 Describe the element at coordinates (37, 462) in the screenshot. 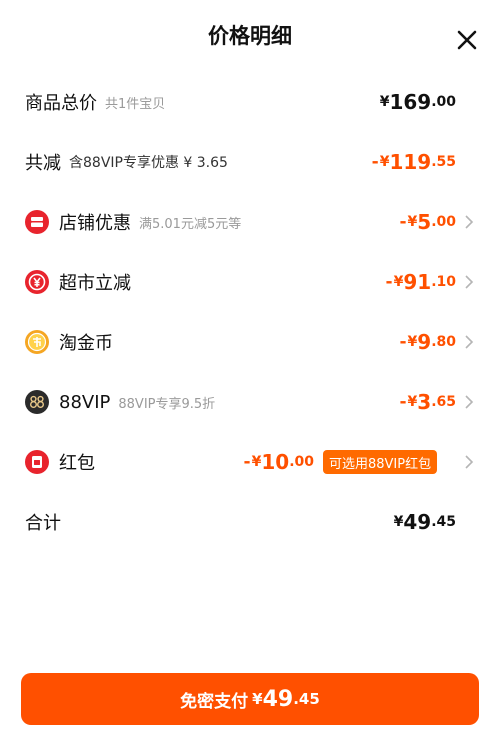

I see `red-packet-icon` at that location.